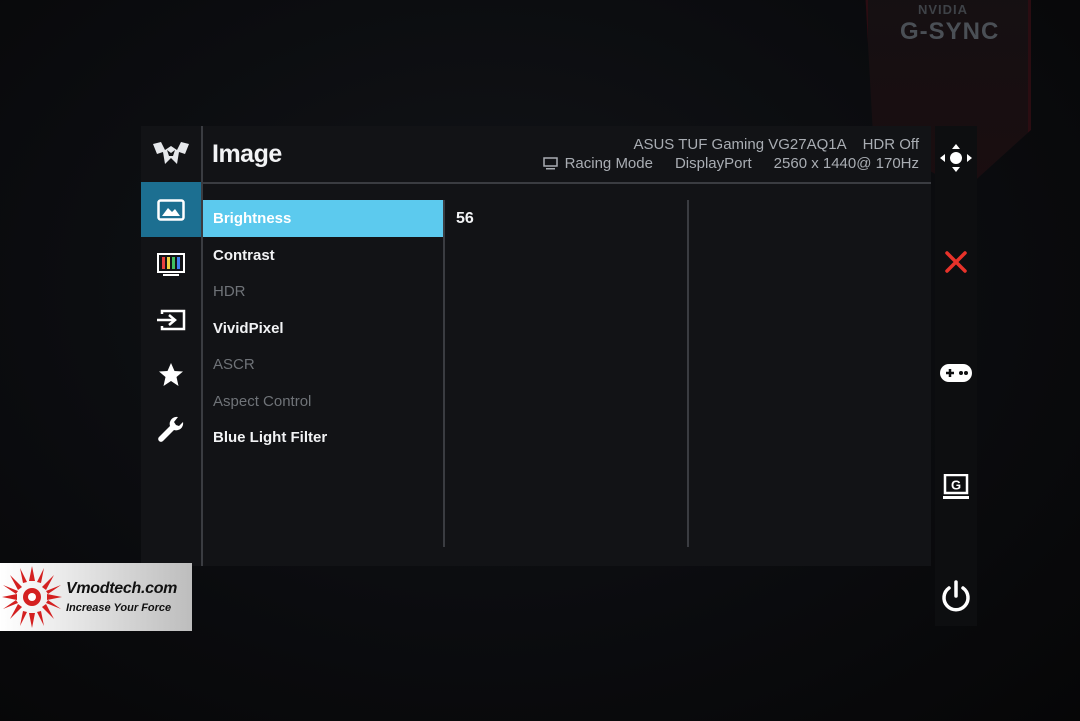 The width and height of the screenshot is (1080, 721). I want to click on input-select-icon, so click(171, 319).